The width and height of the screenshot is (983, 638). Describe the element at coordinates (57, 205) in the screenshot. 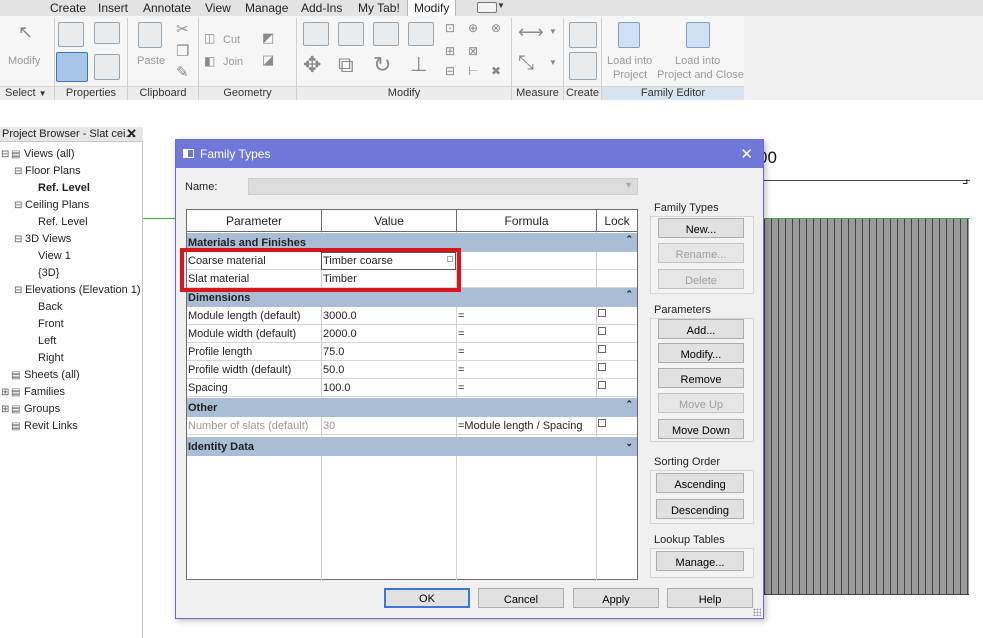

I see `browser-item: Ceiling Plans` at that location.